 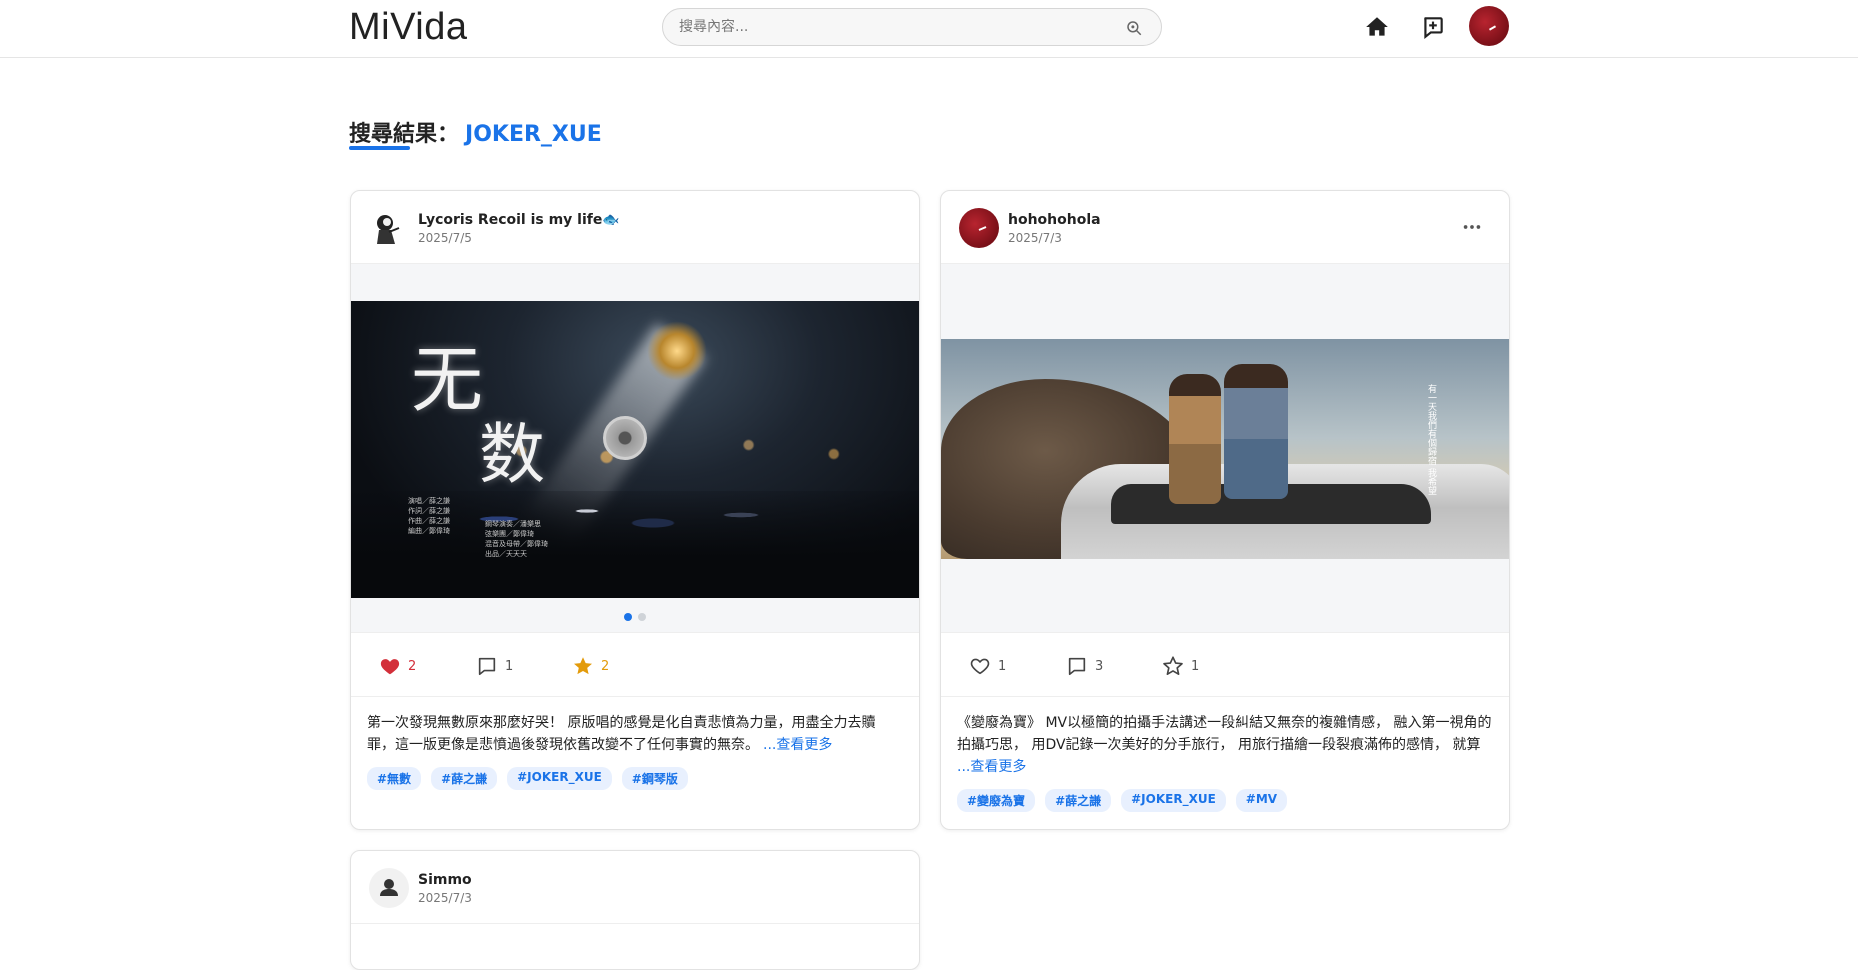 What do you see at coordinates (516, 539) in the screenshot?
I see `image-credits-2: 鋼琴演奏／潘樂思 弦樂團／鄭偉琦 混音及母帶／鄭偉琦 出品／天天天` at bounding box center [516, 539].